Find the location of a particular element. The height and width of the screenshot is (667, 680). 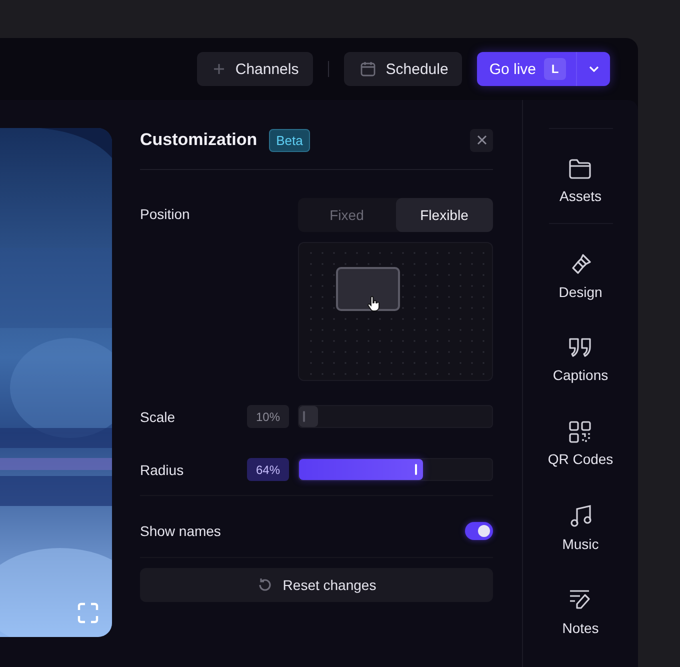

music-note-icon is located at coordinates (581, 516).